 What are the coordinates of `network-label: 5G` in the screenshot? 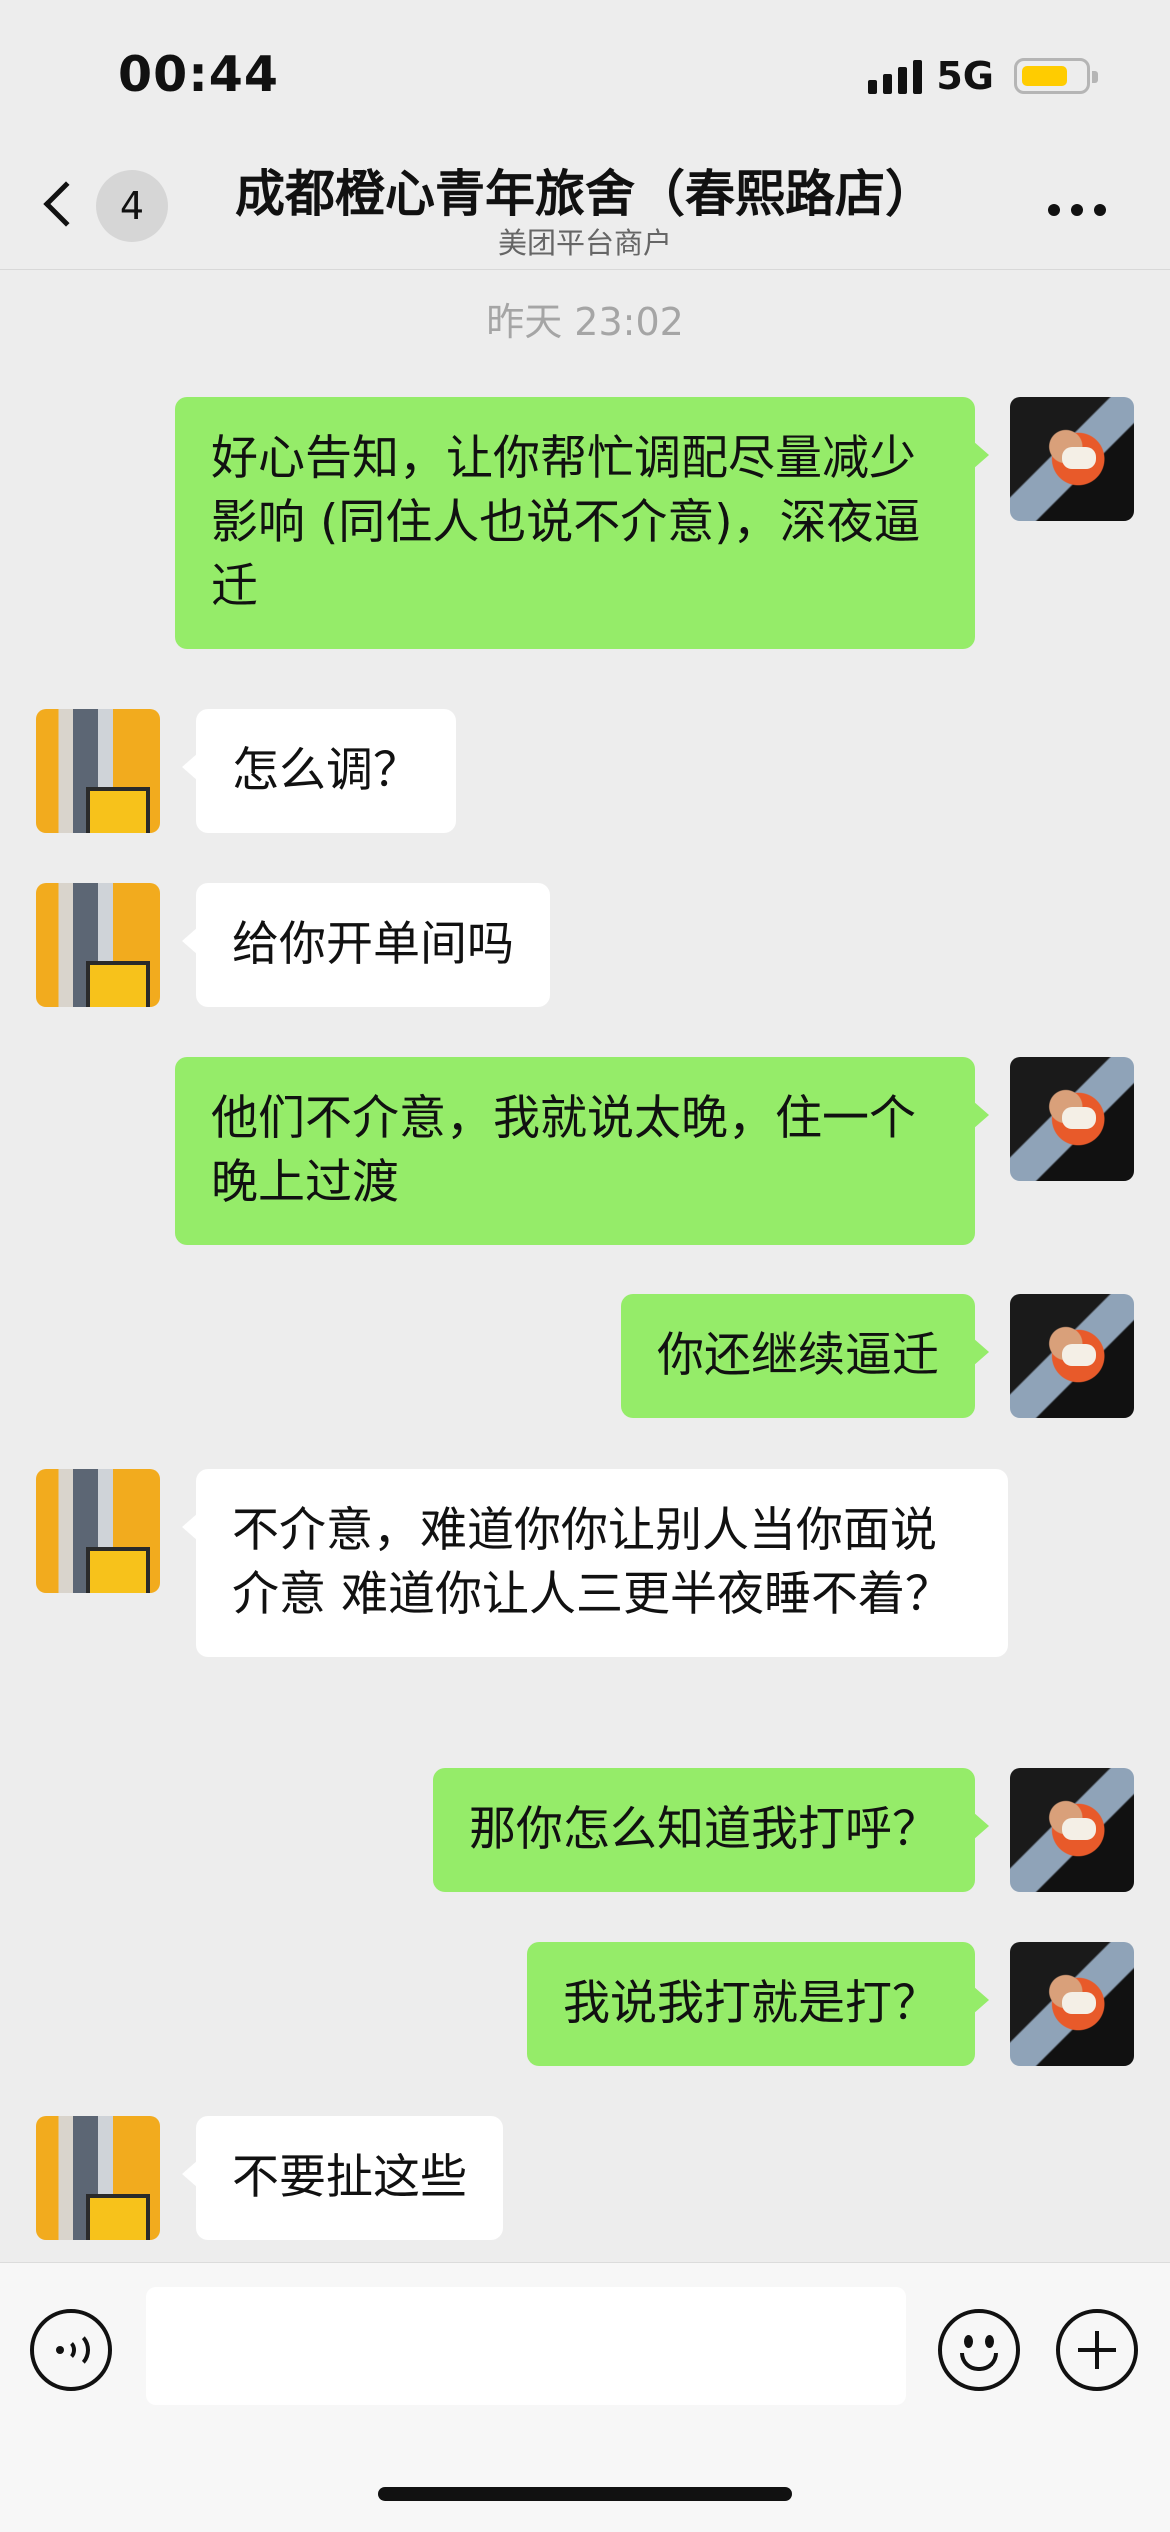 It's located at (965, 76).